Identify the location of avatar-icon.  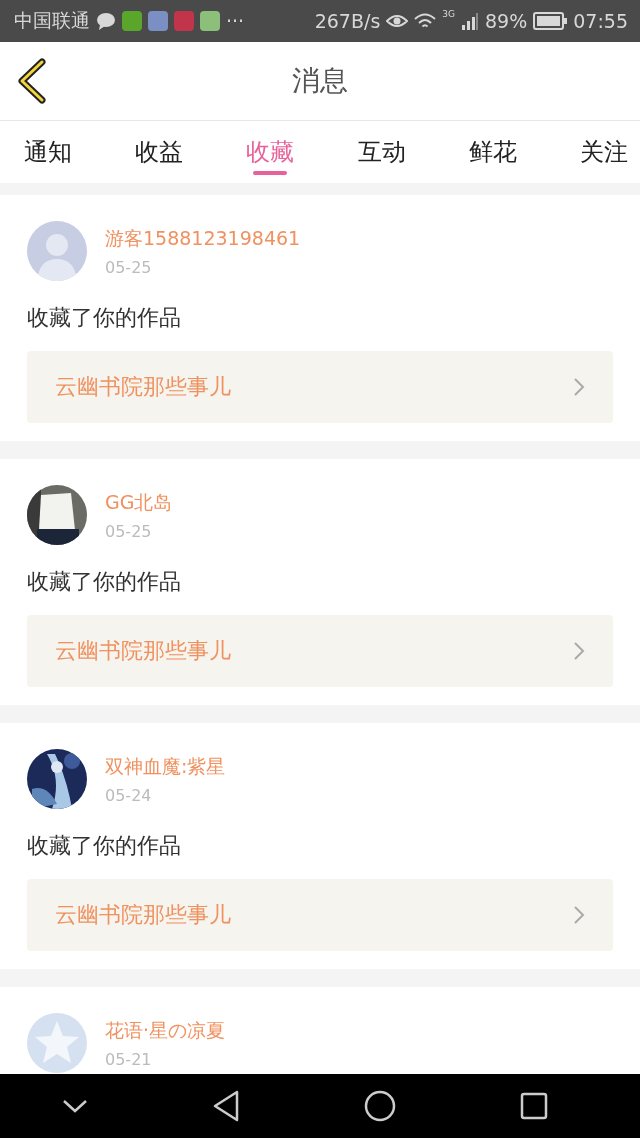
(57, 251).